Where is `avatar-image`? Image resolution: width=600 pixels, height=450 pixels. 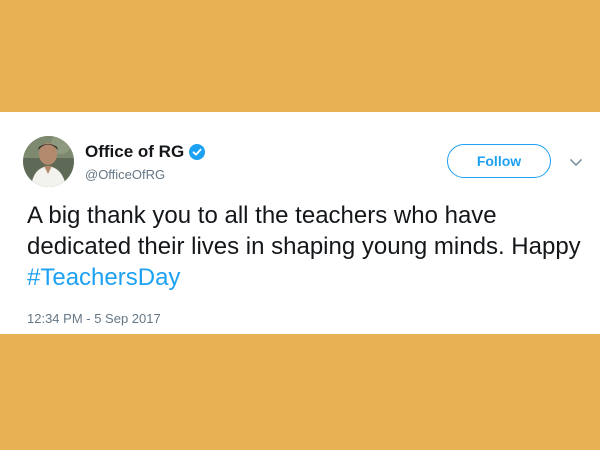 avatar-image is located at coordinates (48, 161).